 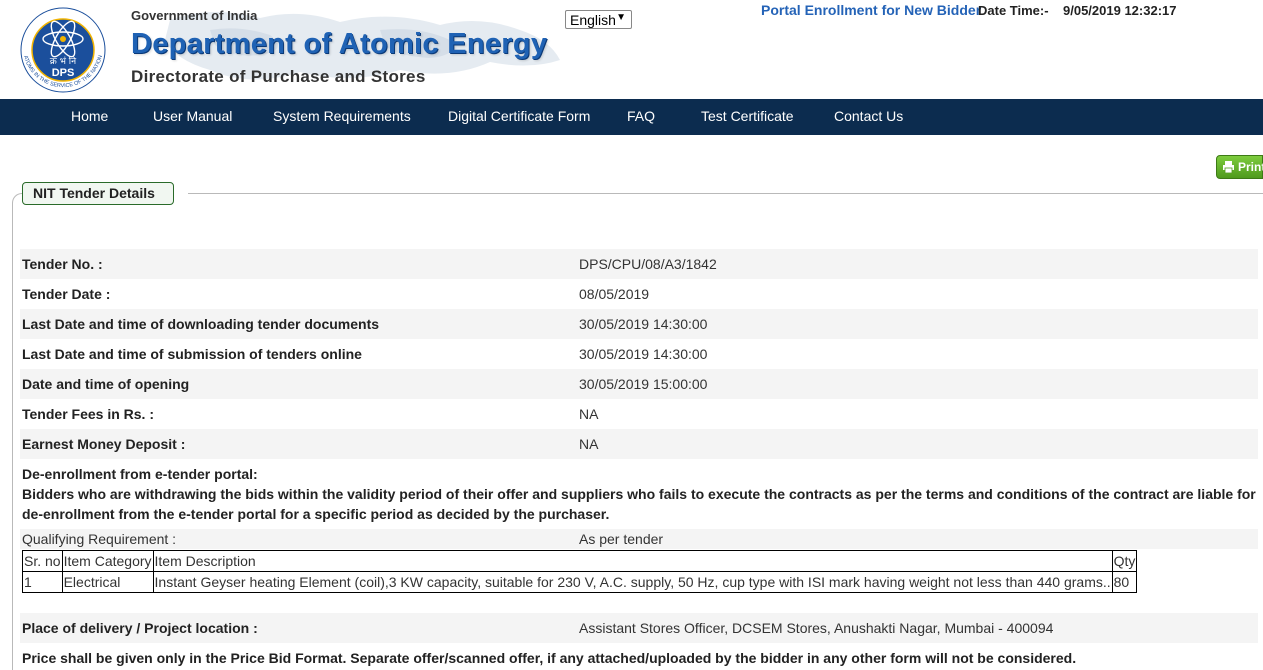 I want to click on qualifying-value: As per tender, so click(x=621, y=539).